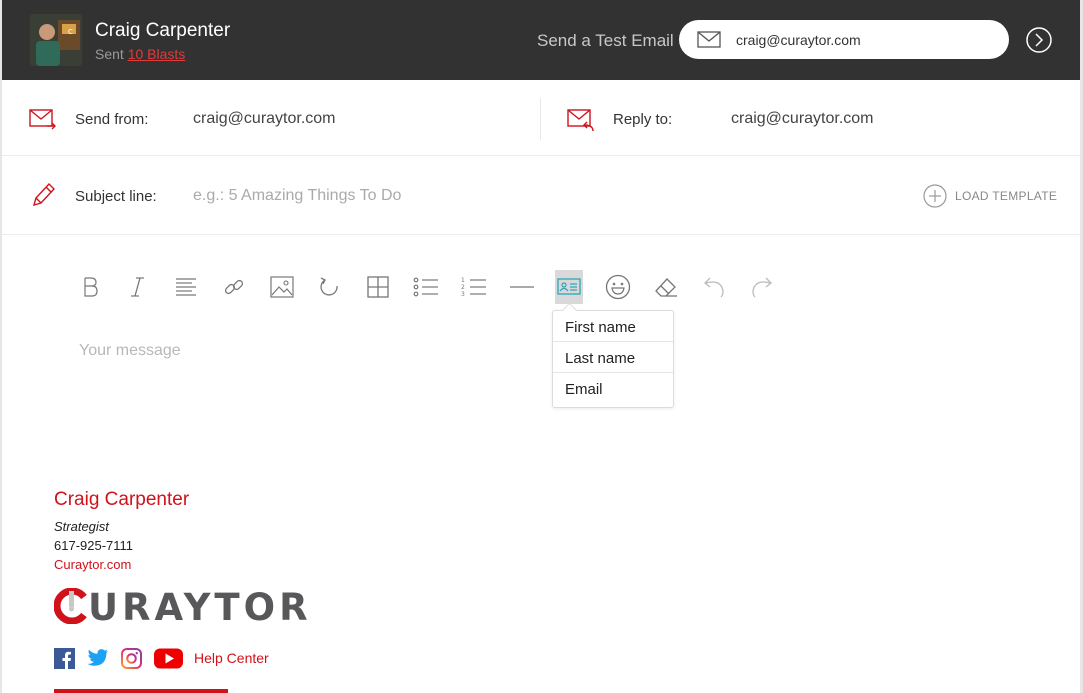 This screenshot has width=1083, height=693. What do you see at coordinates (112, 119) in the screenshot?
I see `send-from-label: Send from:` at bounding box center [112, 119].